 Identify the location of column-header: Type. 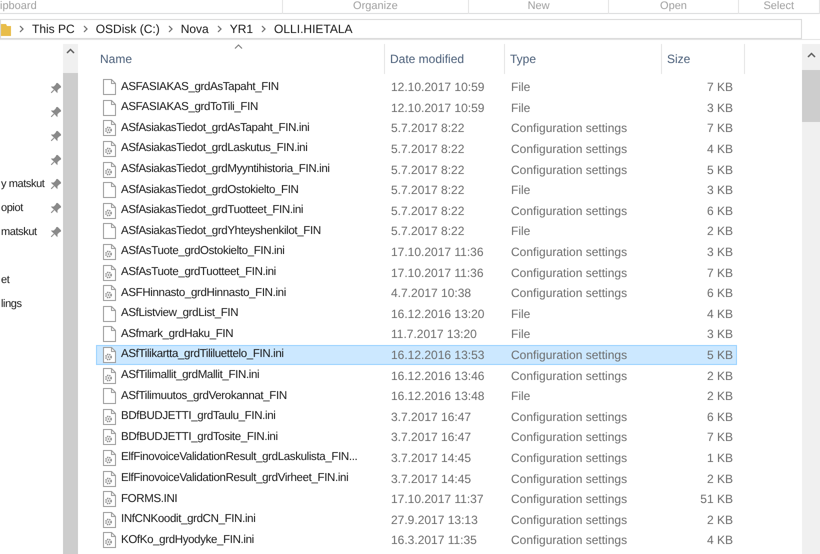
(583, 59).